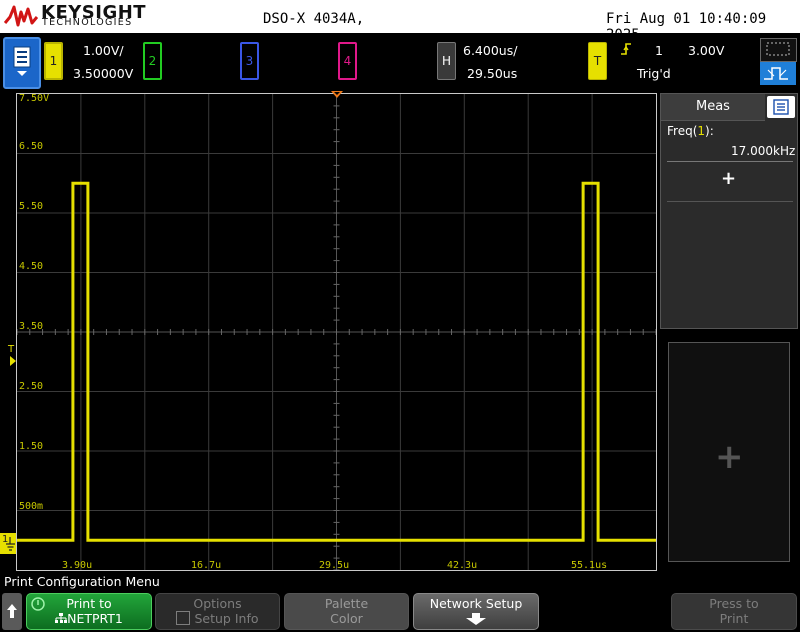 The height and width of the screenshot is (632, 800). I want to click on channel-1-ground-marker: 1, so click(8, 543).